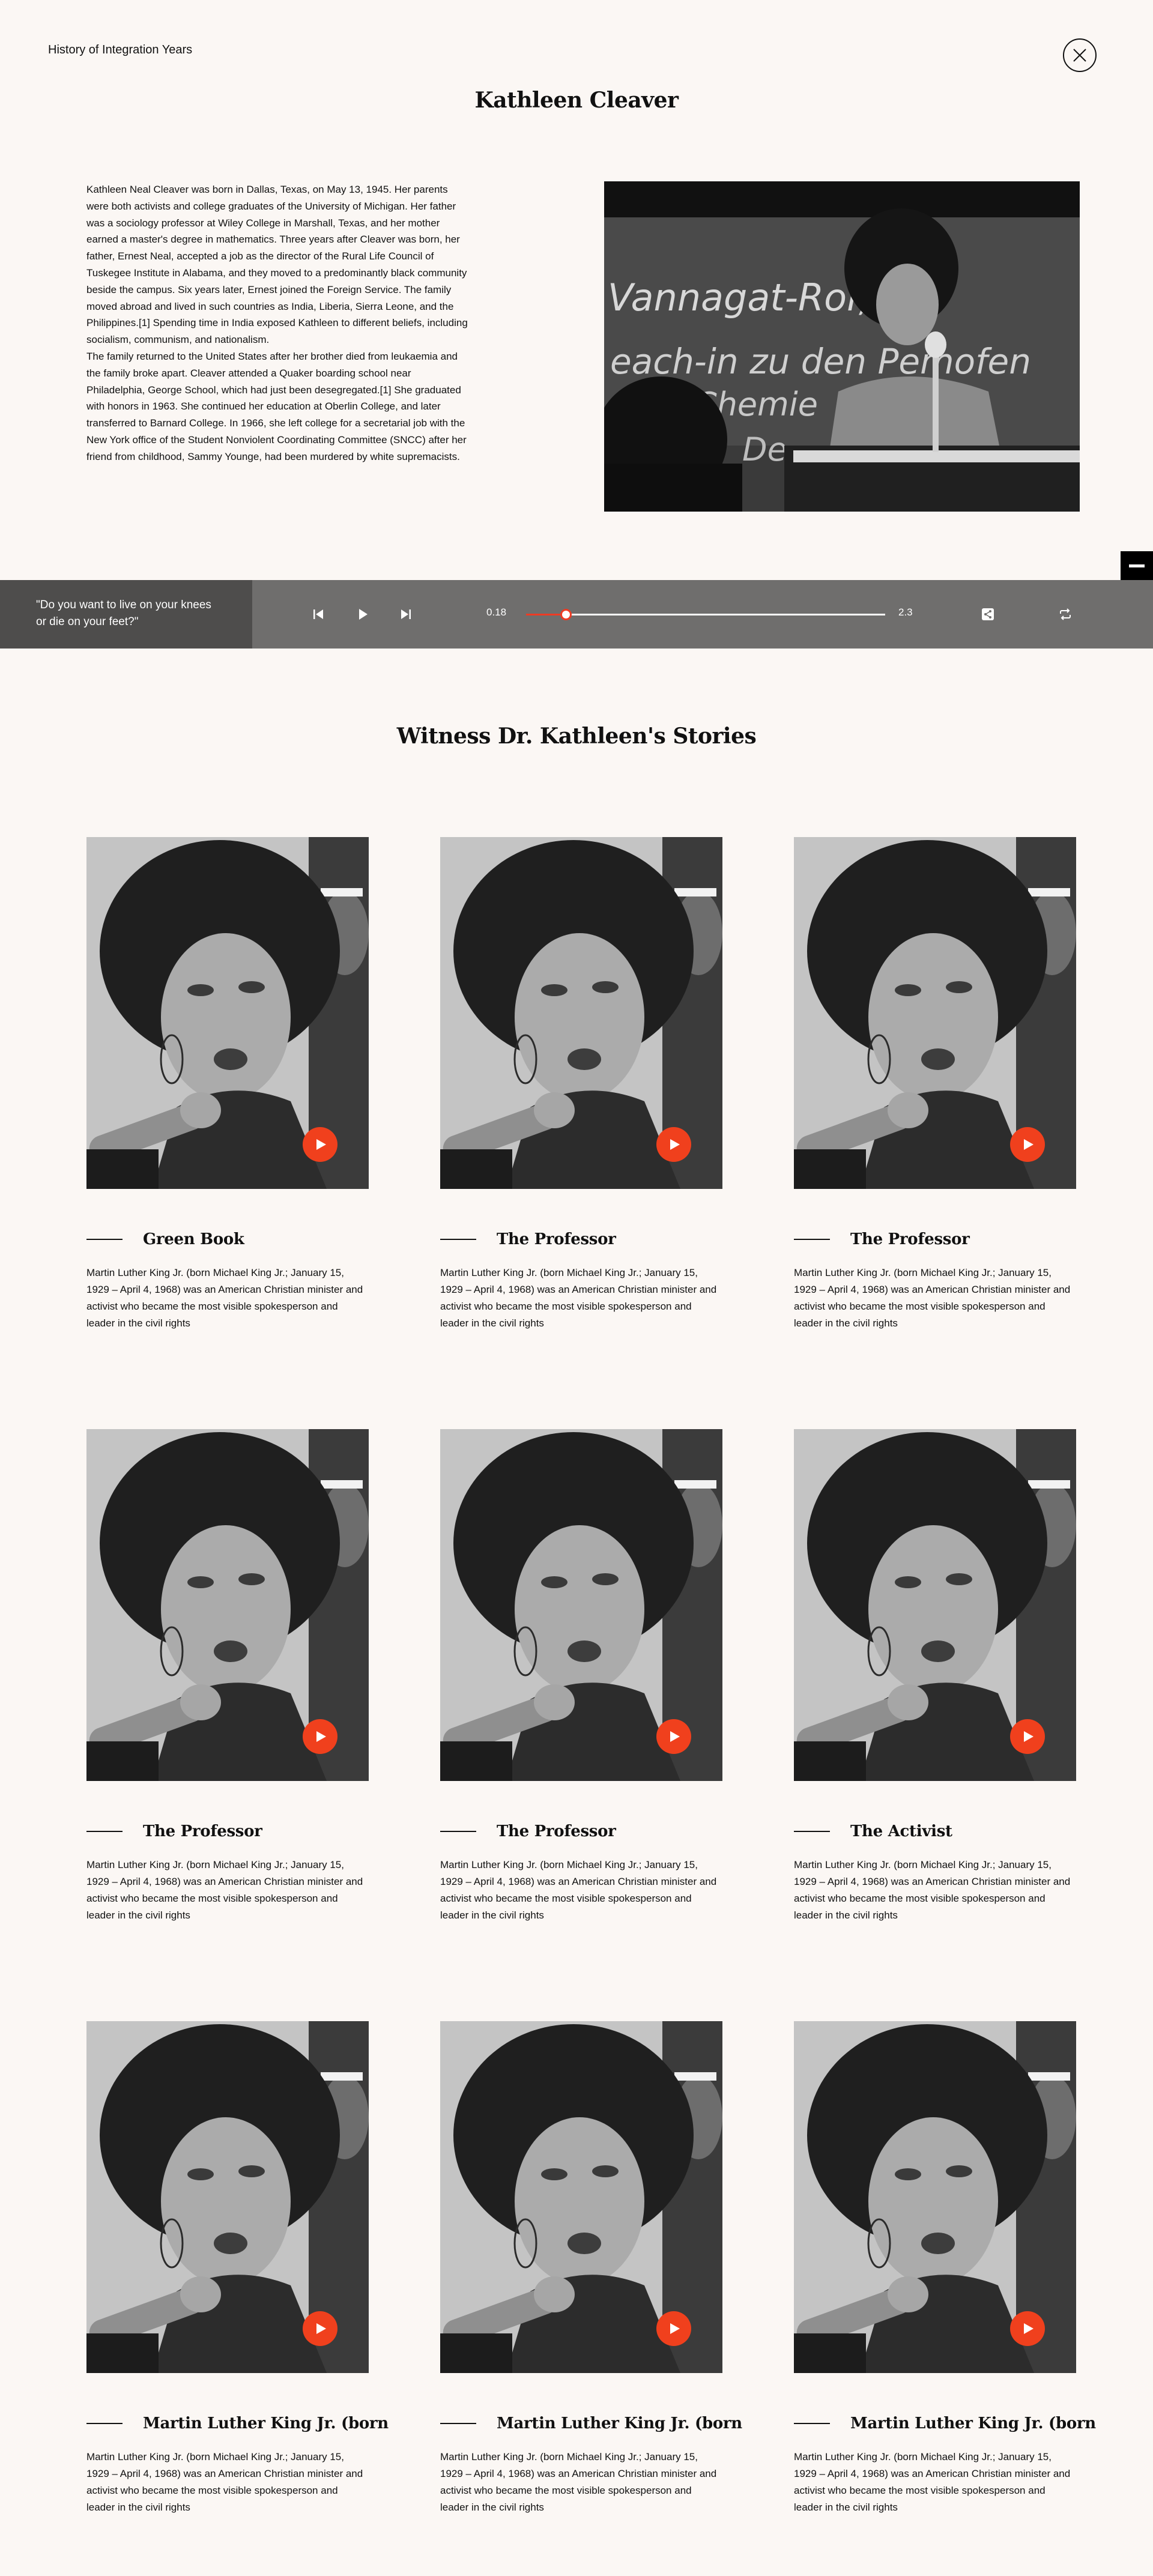  Describe the element at coordinates (546, 614) in the screenshot. I see `progress-fill` at that location.